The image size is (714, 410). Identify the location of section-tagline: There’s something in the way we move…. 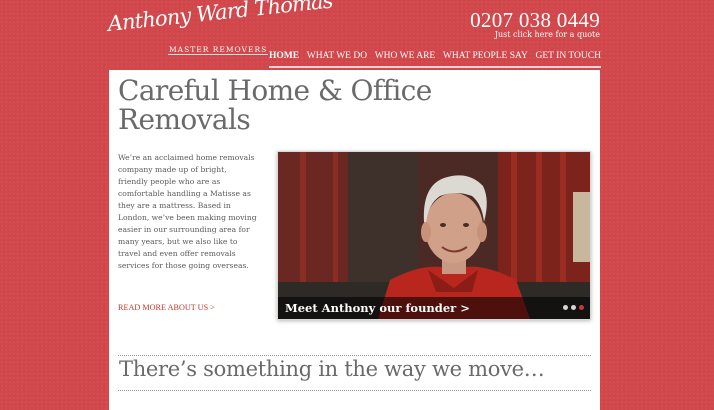
(332, 369).